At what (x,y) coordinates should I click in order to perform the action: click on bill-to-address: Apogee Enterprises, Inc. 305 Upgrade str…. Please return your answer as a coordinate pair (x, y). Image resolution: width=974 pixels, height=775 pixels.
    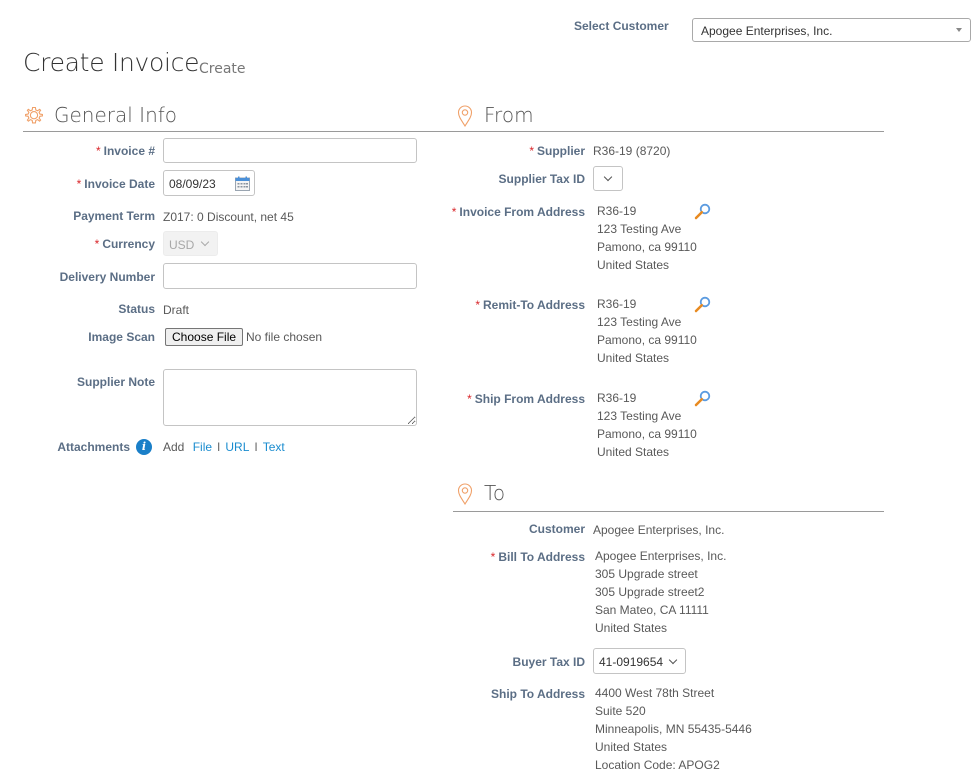
    Looking at the image, I should click on (660, 592).